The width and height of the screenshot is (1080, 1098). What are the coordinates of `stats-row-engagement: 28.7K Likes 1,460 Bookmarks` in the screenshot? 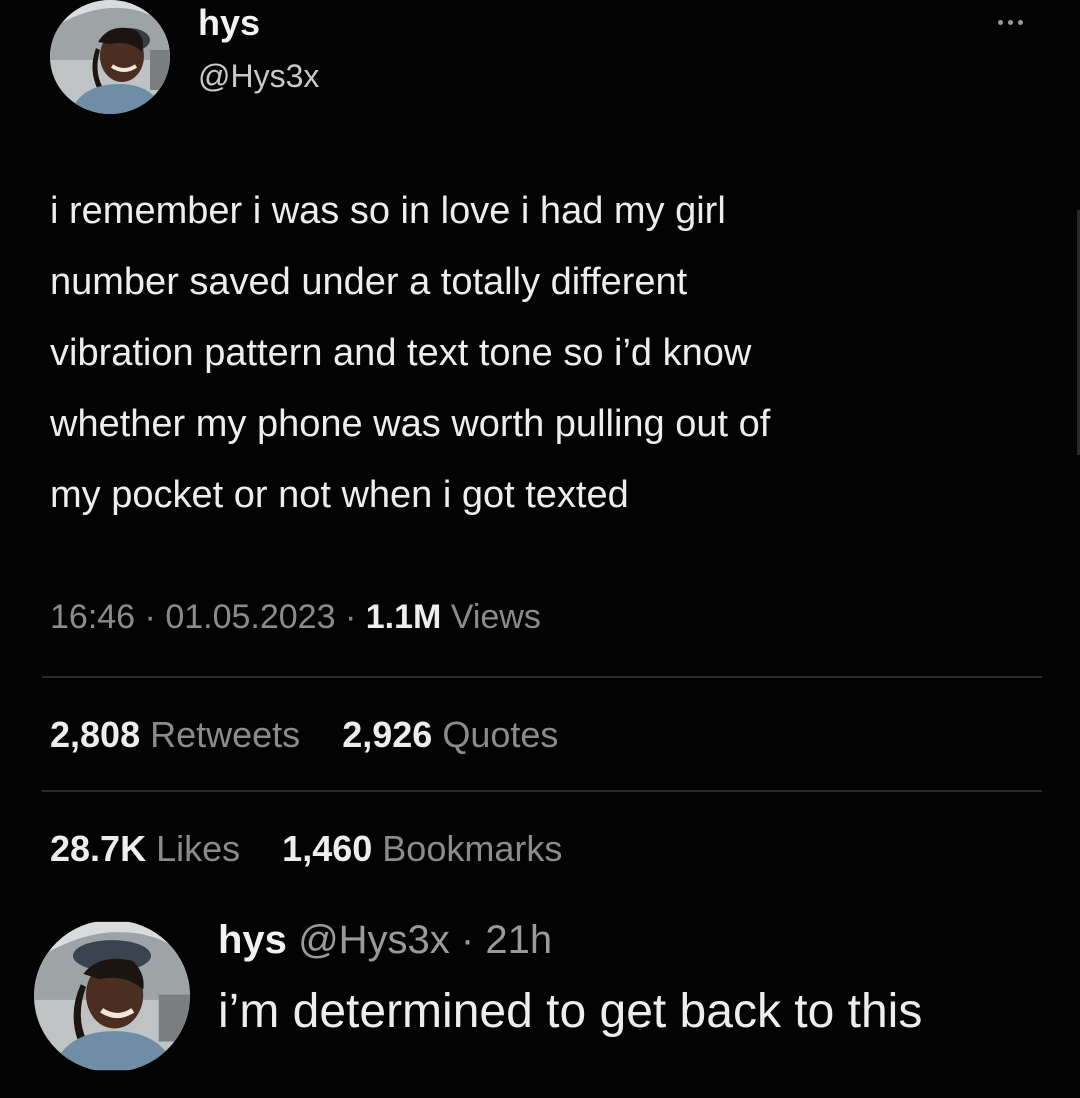 It's located at (306, 849).